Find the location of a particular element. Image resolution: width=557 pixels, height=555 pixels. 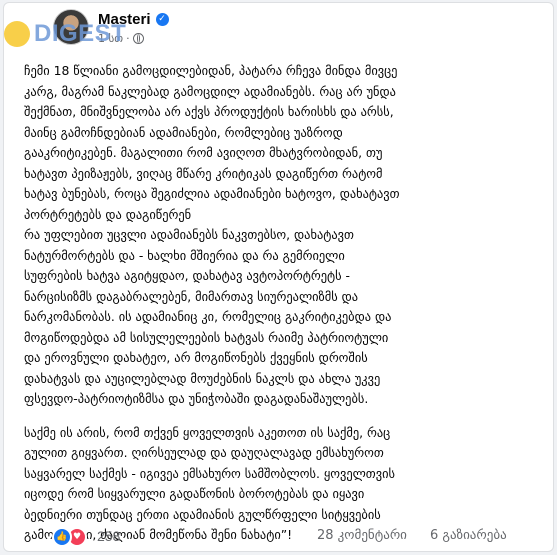

post-footer: 👍 ♥ 258 28 კომენტარი 6 გაზიარება is located at coordinates (278, 534).